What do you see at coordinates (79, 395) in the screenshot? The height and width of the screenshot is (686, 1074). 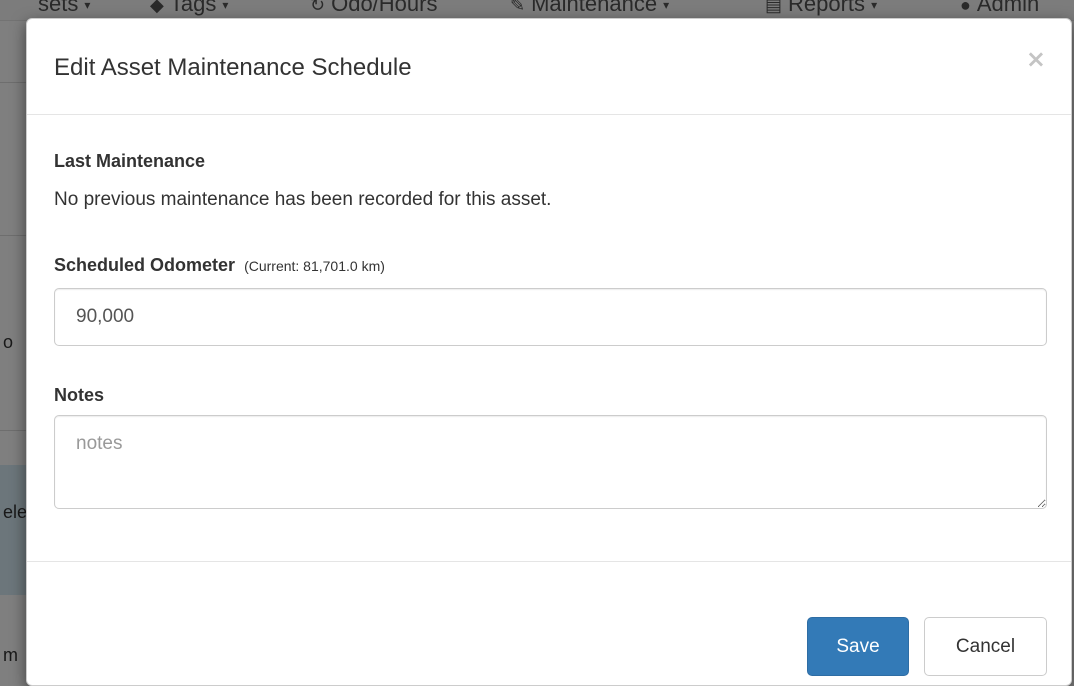 I see `notes-label: Notes` at bounding box center [79, 395].